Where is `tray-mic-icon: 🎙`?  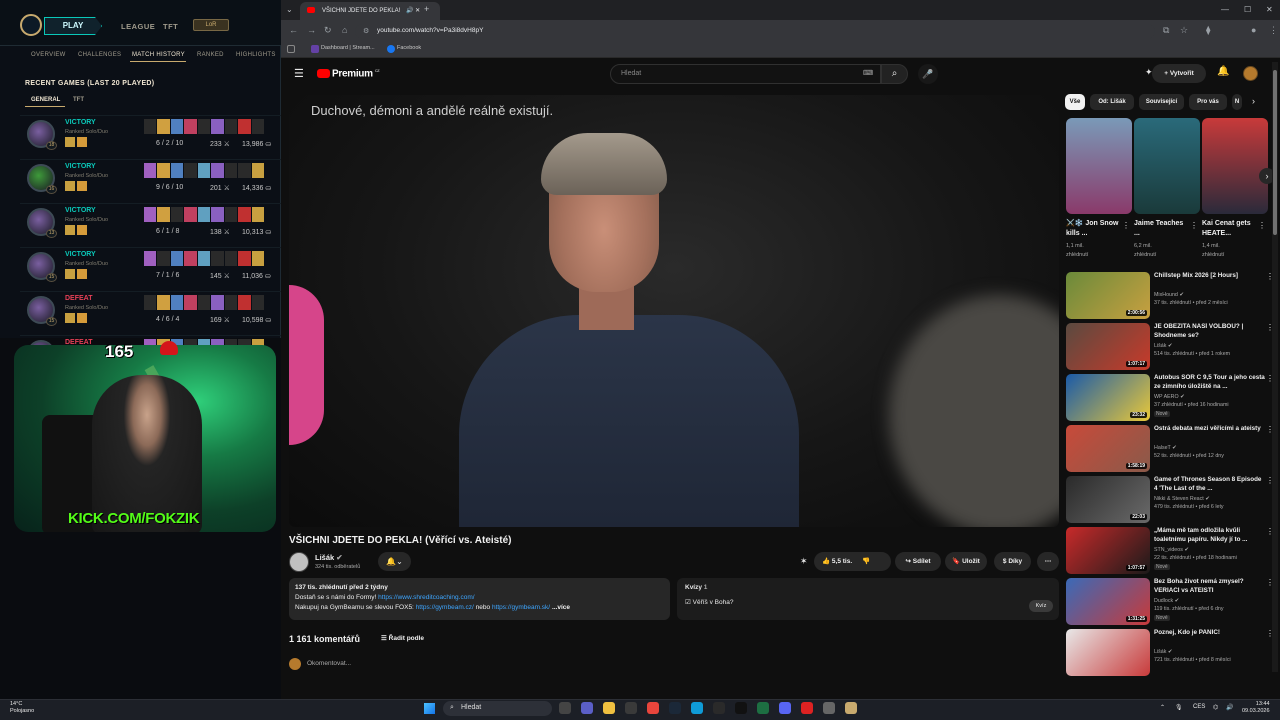 tray-mic-icon: 🎙 is located at coordinates (1179, 707).